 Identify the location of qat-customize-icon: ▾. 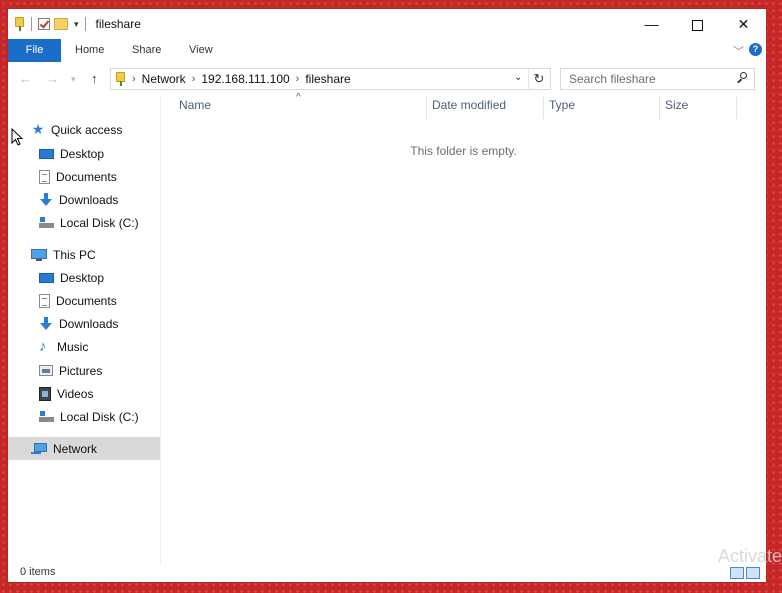
(76, 24).